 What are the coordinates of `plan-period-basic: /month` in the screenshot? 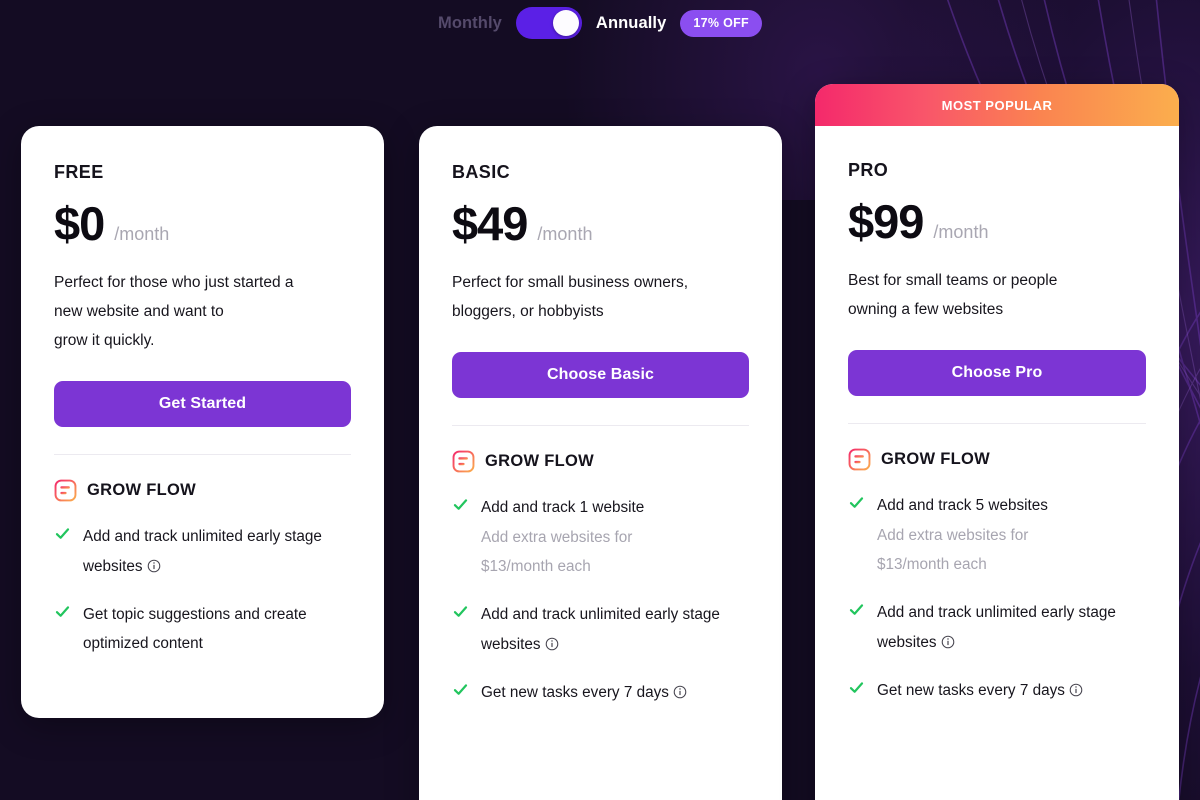 It's located at (565, 234).